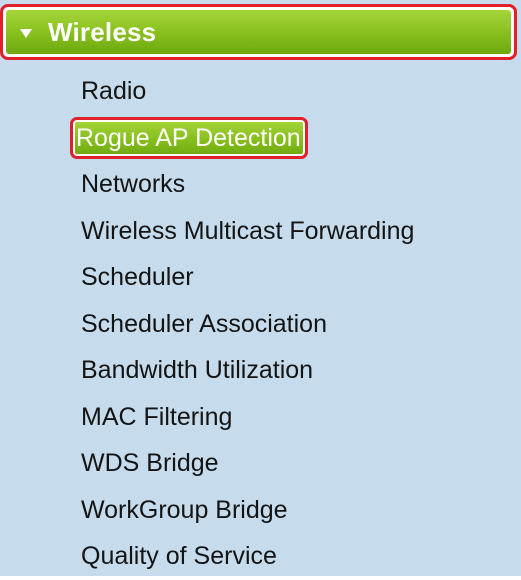 The width and height of the screenshot is (521, 580). Describe the element at coordinates (260, 277) in the screenshot. I see `menu-item-scheduler: Scheduler` at that location.